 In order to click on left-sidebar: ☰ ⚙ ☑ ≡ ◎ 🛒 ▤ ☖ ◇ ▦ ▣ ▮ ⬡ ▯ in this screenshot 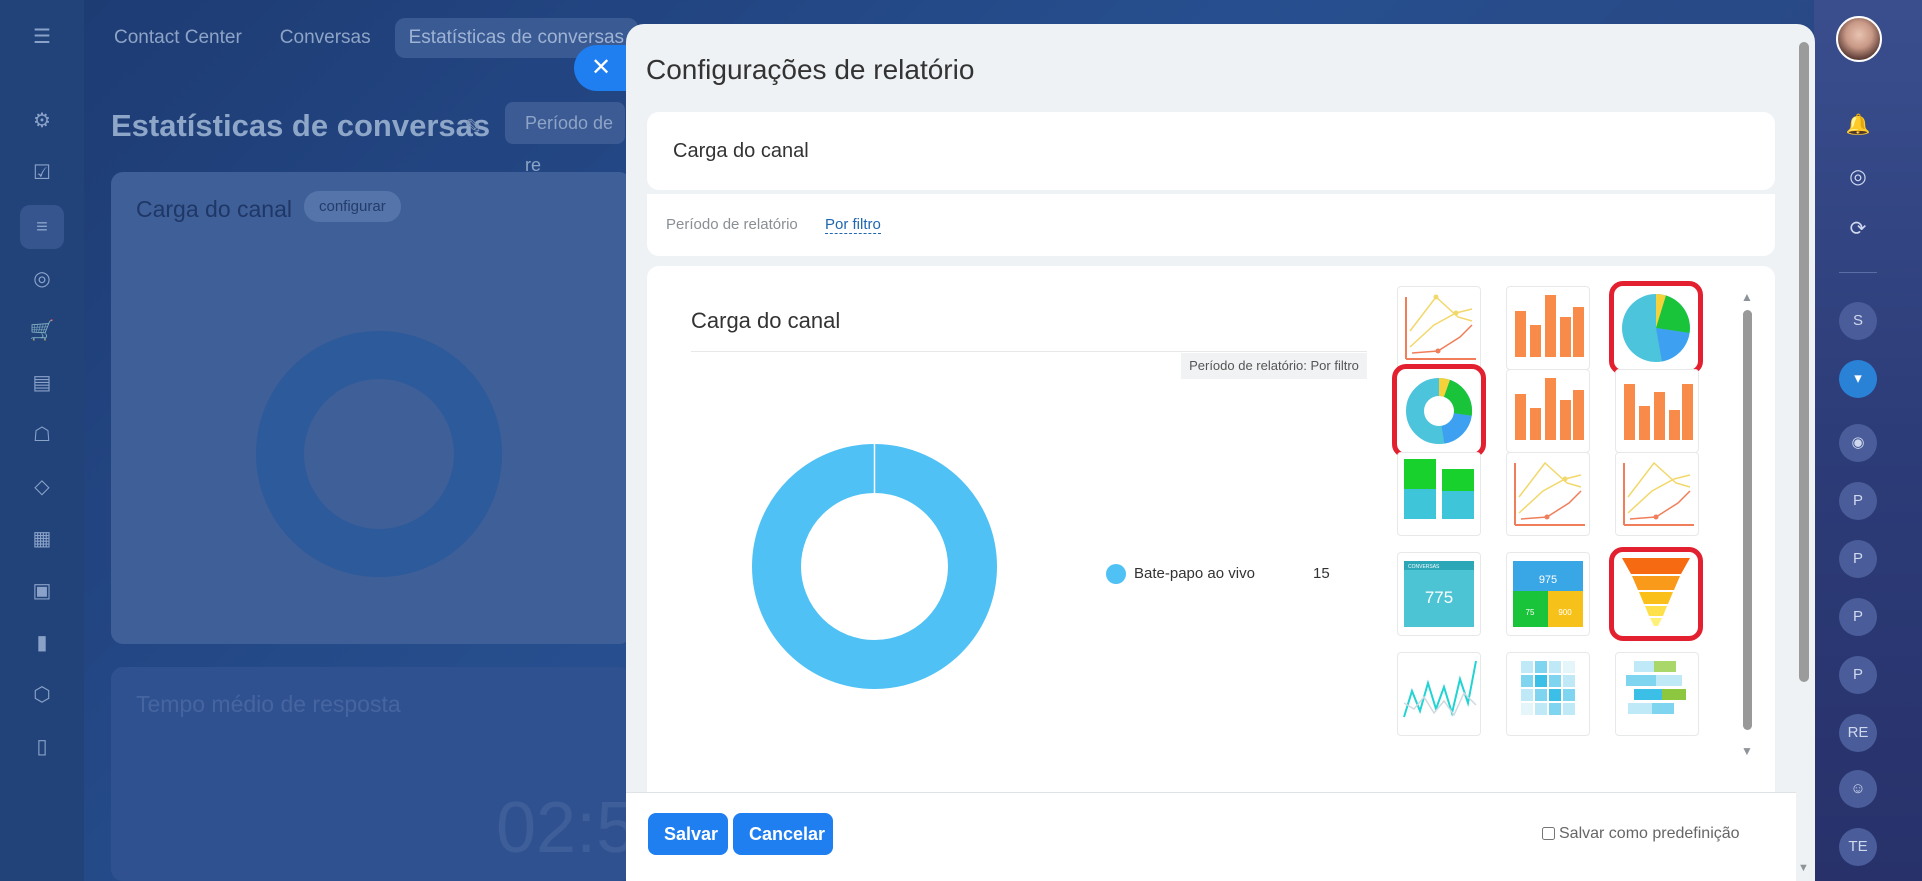, I will do `click(42, 440)`.